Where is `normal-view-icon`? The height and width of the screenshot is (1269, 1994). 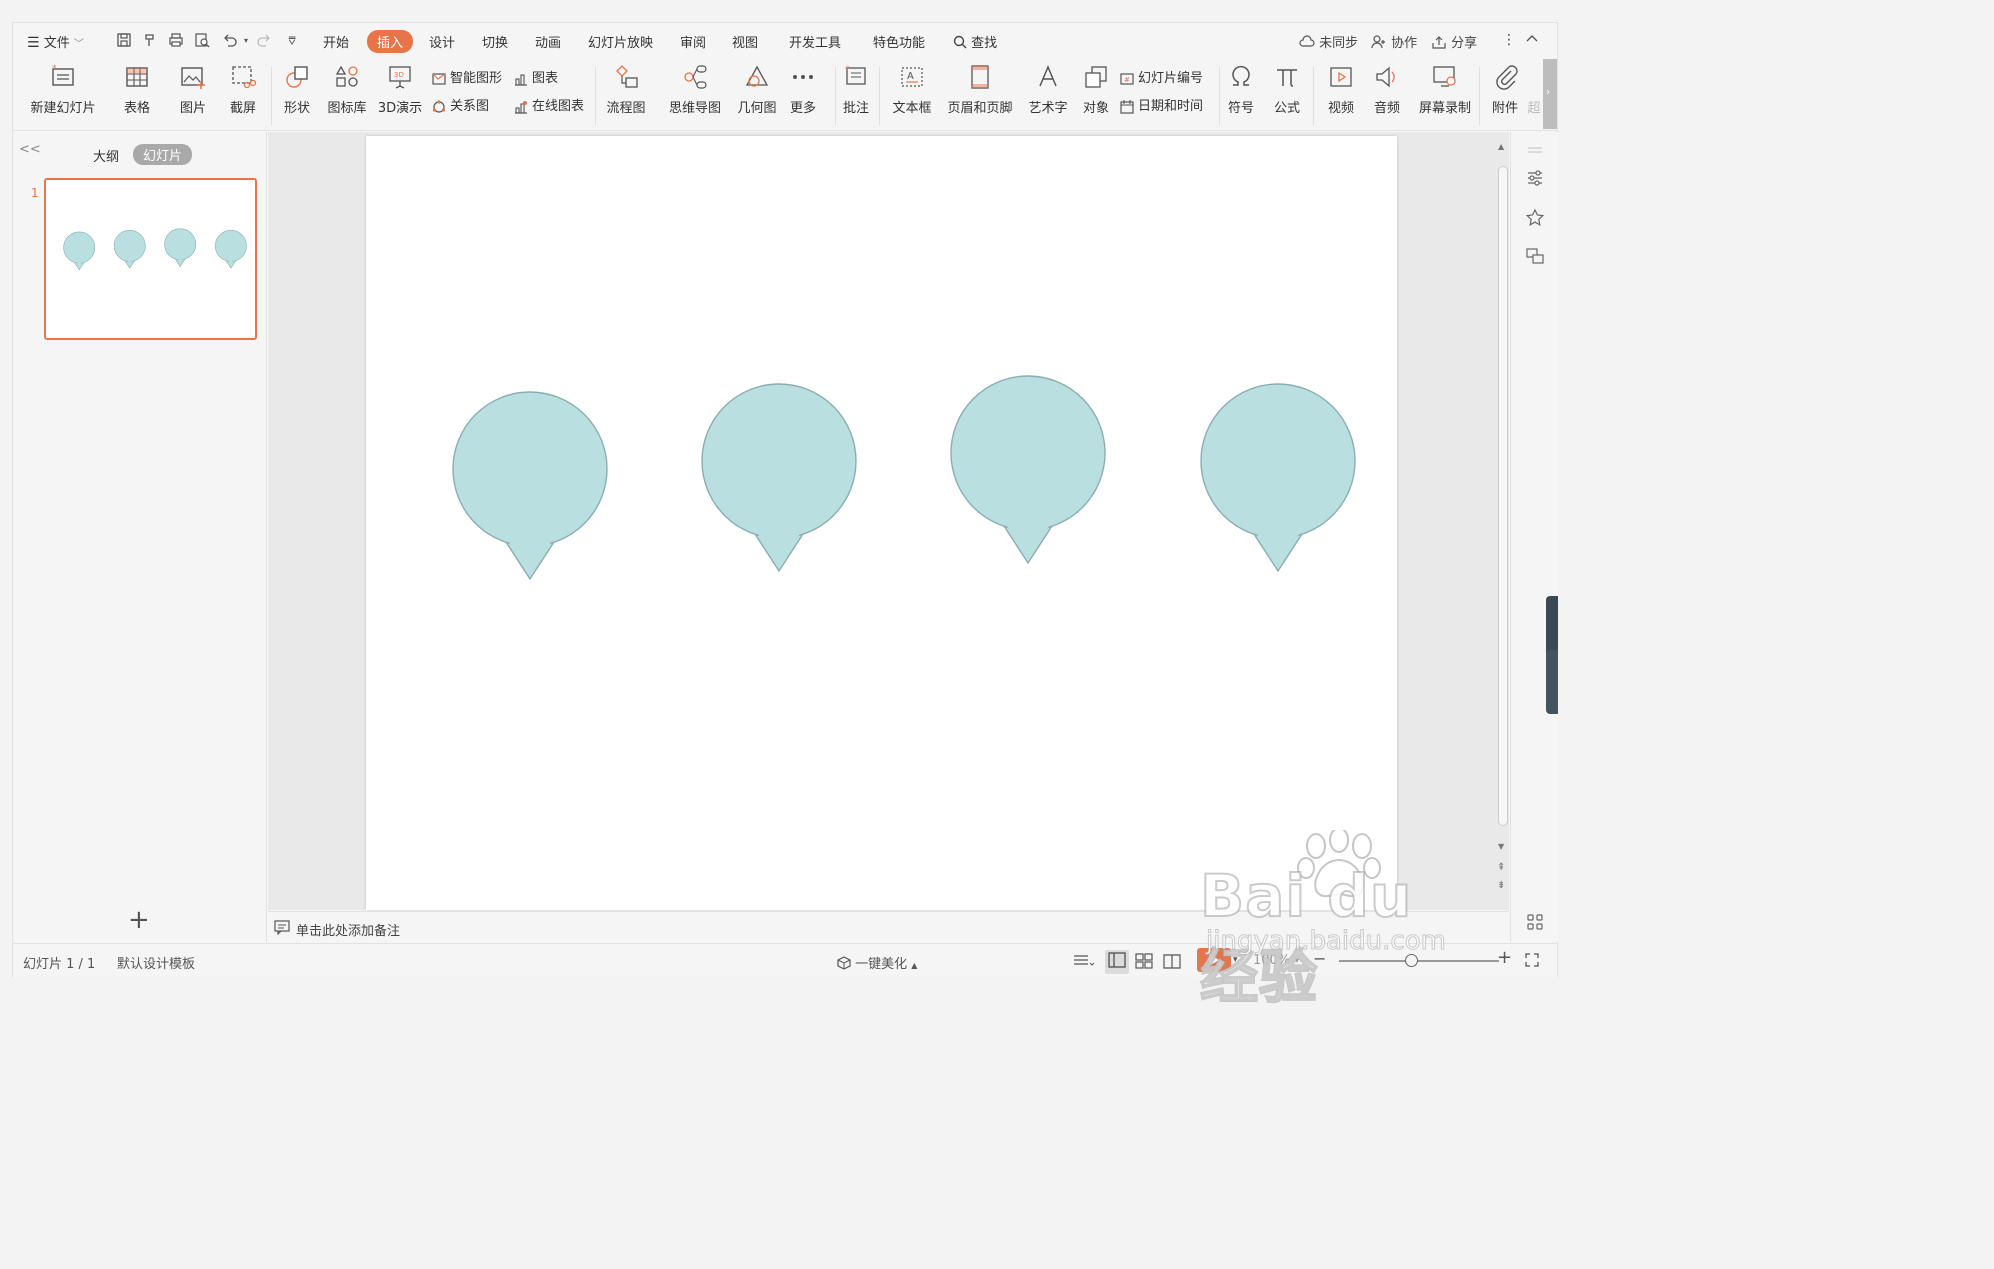 normal-view-icon is located at coordinates (1117, 962).